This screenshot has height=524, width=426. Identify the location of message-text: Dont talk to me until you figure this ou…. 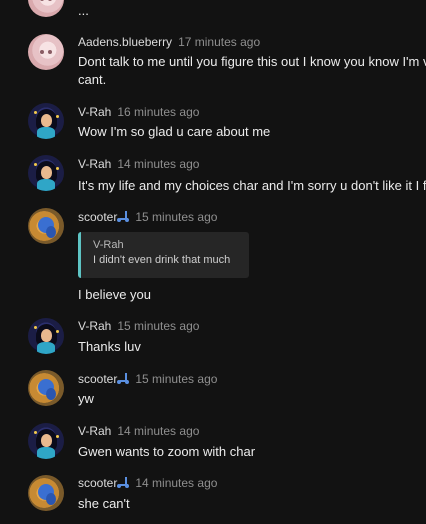
(252, 61).